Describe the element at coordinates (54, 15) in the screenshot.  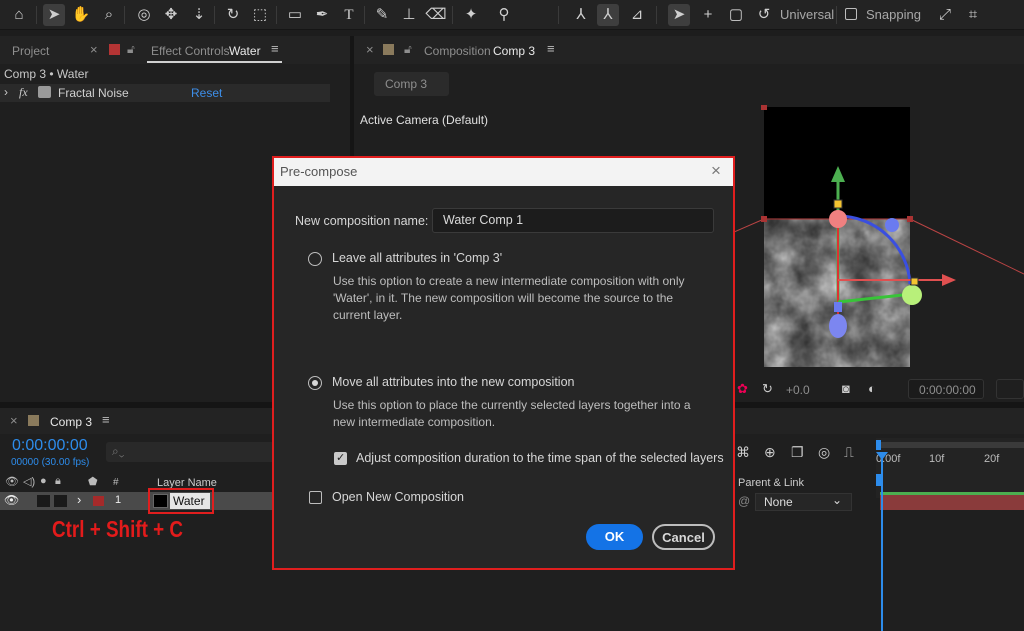
I see `selection-tool-icon: ➤` at that location.